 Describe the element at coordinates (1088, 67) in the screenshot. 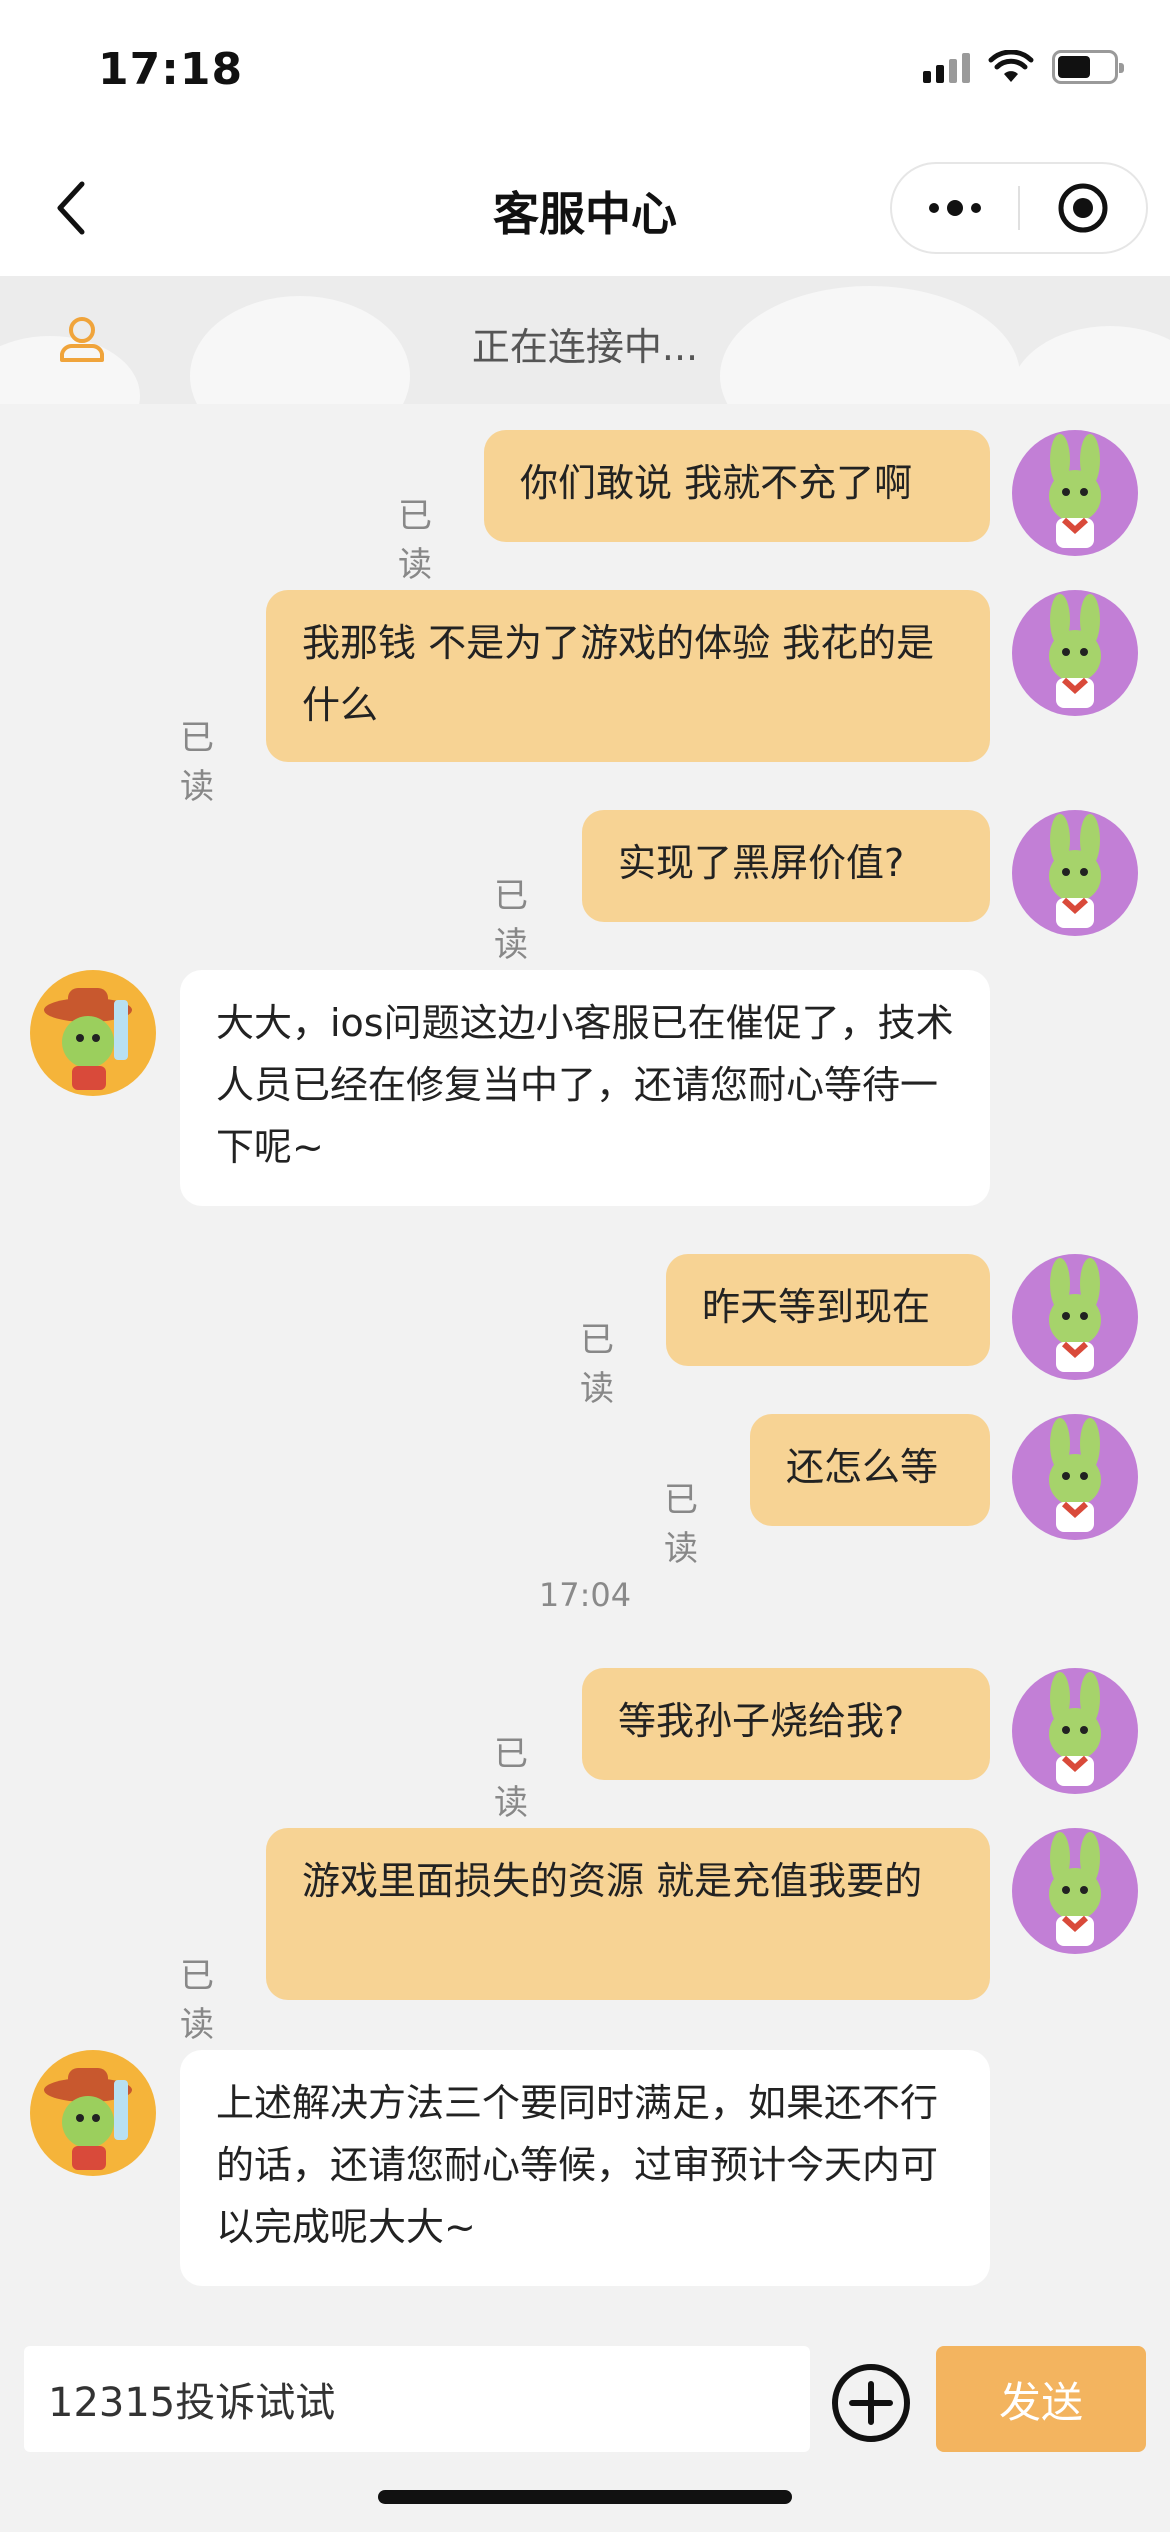

I see `battery-icon` at that location.